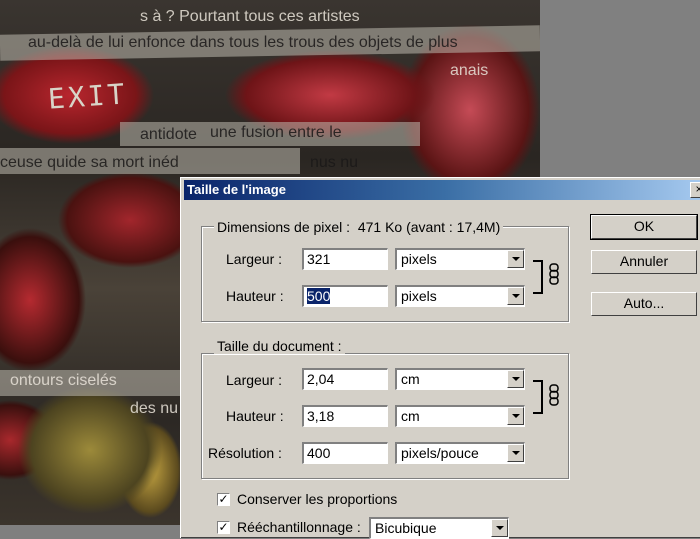 The image size is (700, 539). Describe the element at coordinates (319, 296) in the screenshot. I see `pixel-height-selected-text: 500` at that location.